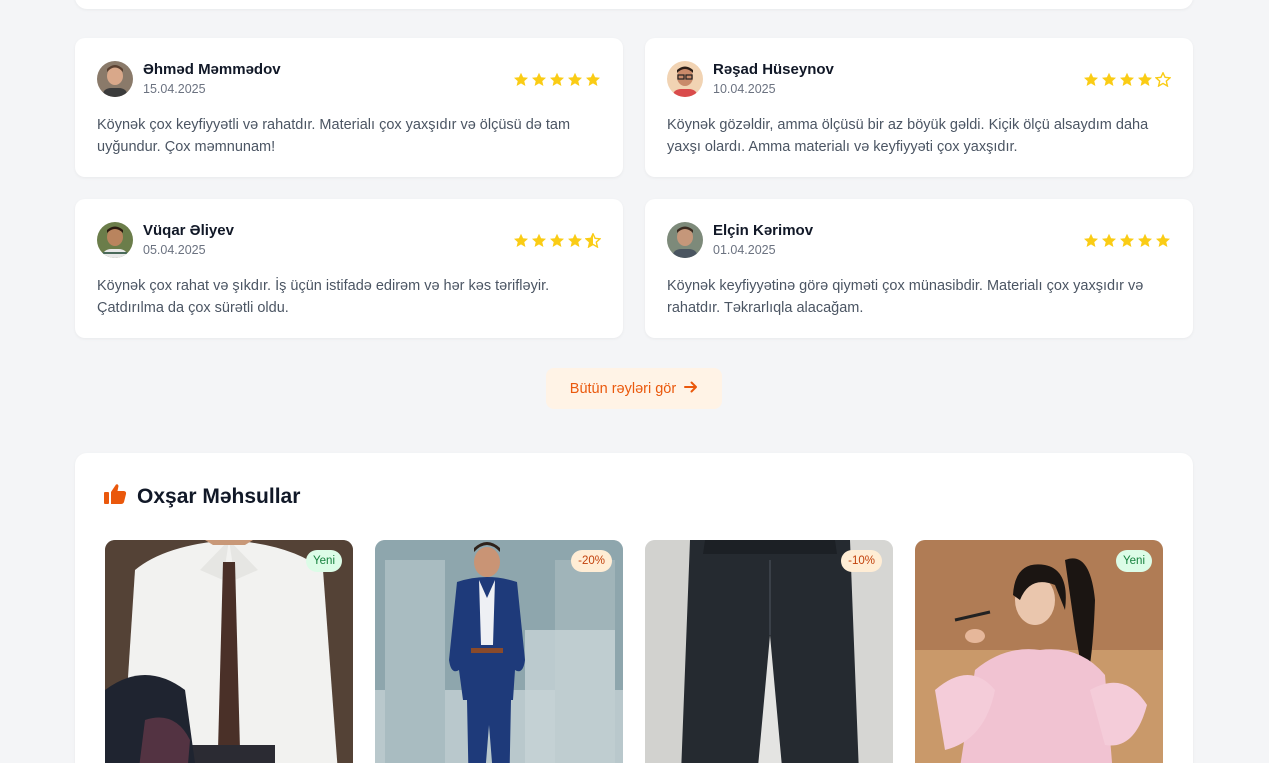  Describe the element at coordinates (591, 561) in the screenshot. I see `product-badge: -20%` at that location.